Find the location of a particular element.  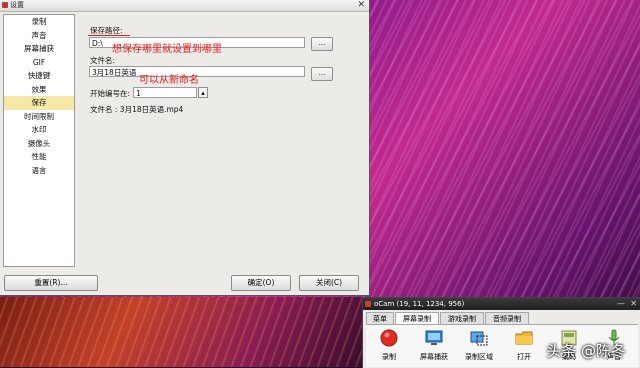

app-icon is located at coordinates (5, 5).